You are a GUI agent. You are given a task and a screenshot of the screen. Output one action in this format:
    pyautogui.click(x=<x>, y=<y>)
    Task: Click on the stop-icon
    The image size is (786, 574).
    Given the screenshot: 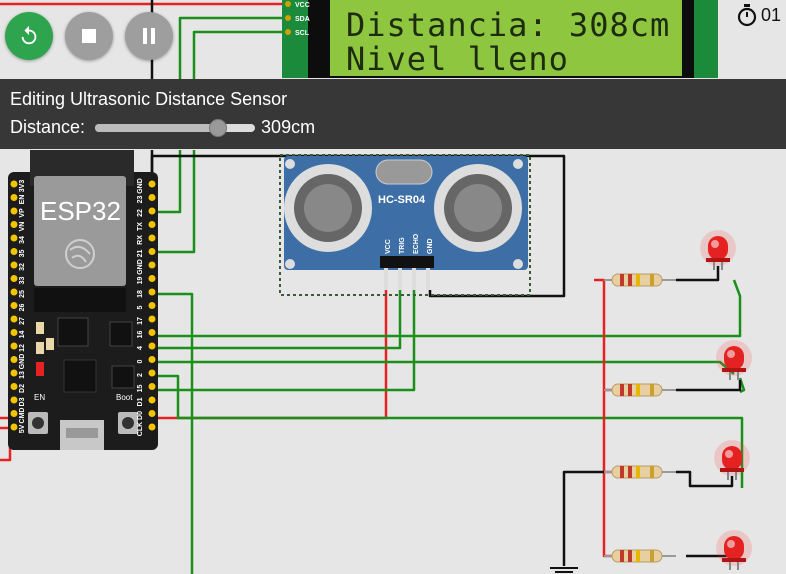 What is the action you would take?
    pyautogui.click(x=89, y=36)
    